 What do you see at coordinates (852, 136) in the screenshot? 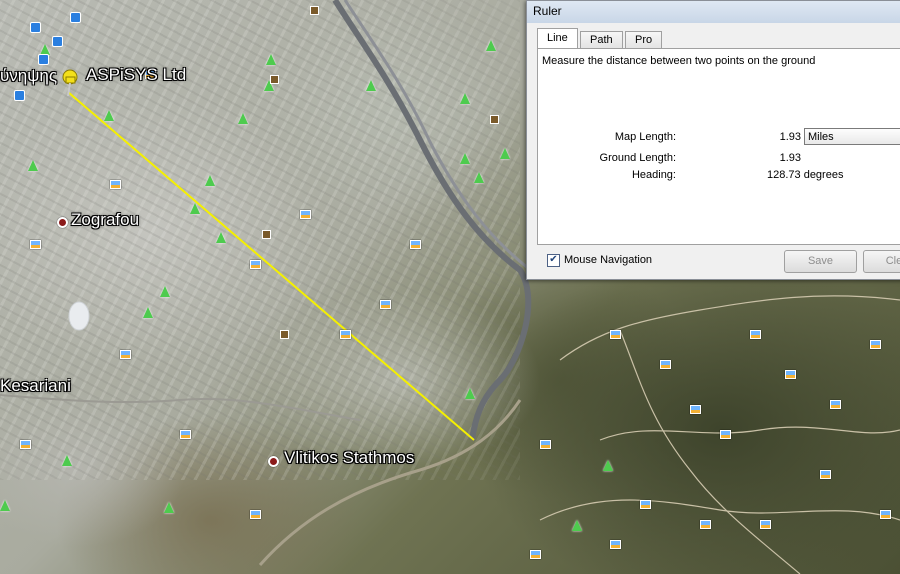
I see `units-dropdown: Miles` at bounding box center [852, 136].